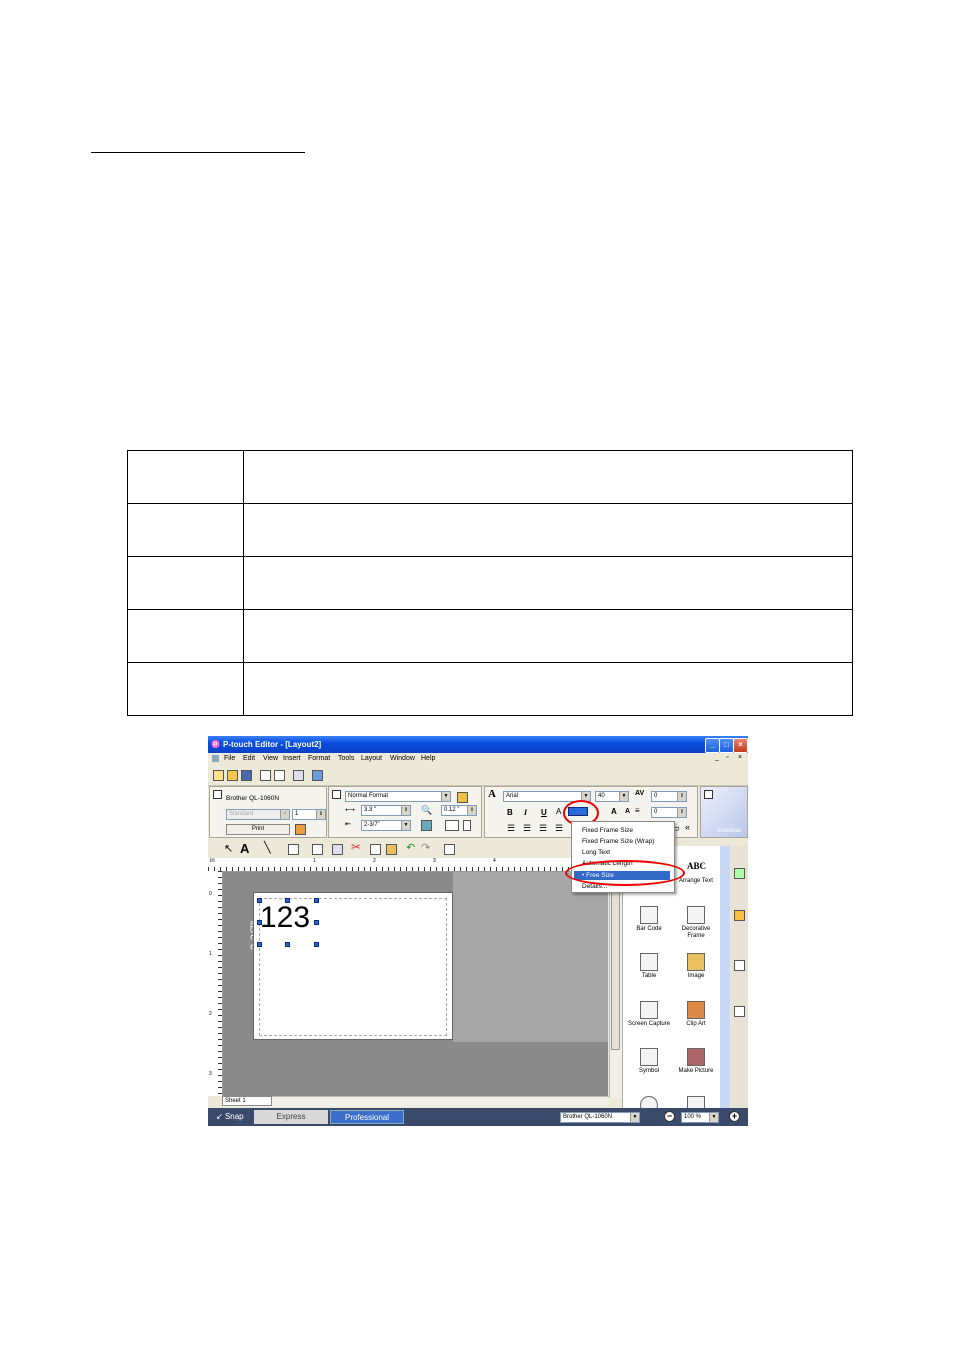 Image resolution: width=954 pixels, height=1350 pixels. I want to click on menu-item-fixed-frame-size: Fixed Frame Size, so click(607, 830).